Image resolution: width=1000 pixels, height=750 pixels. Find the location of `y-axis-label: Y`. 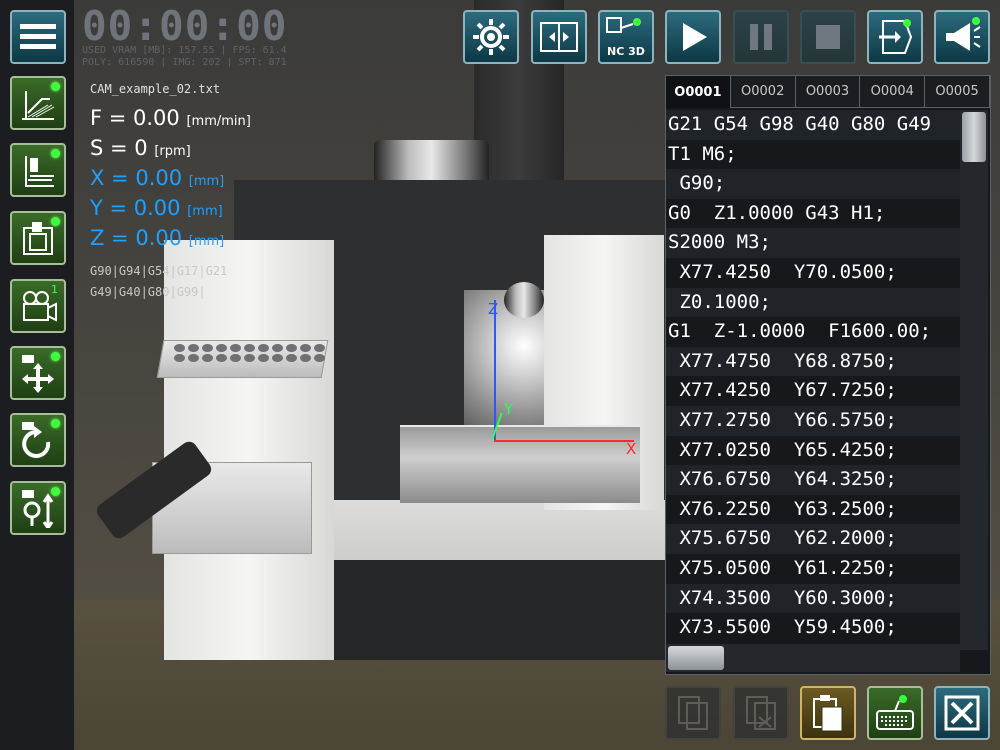

y-axis-label: Y is located at coordinates (509, 409).